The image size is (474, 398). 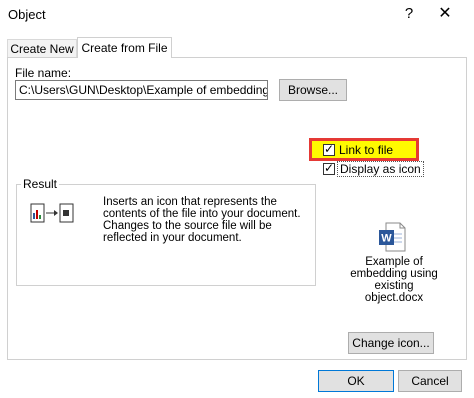 I want to click on link-to-file-label: Link to file, so click(x=366, y=150).